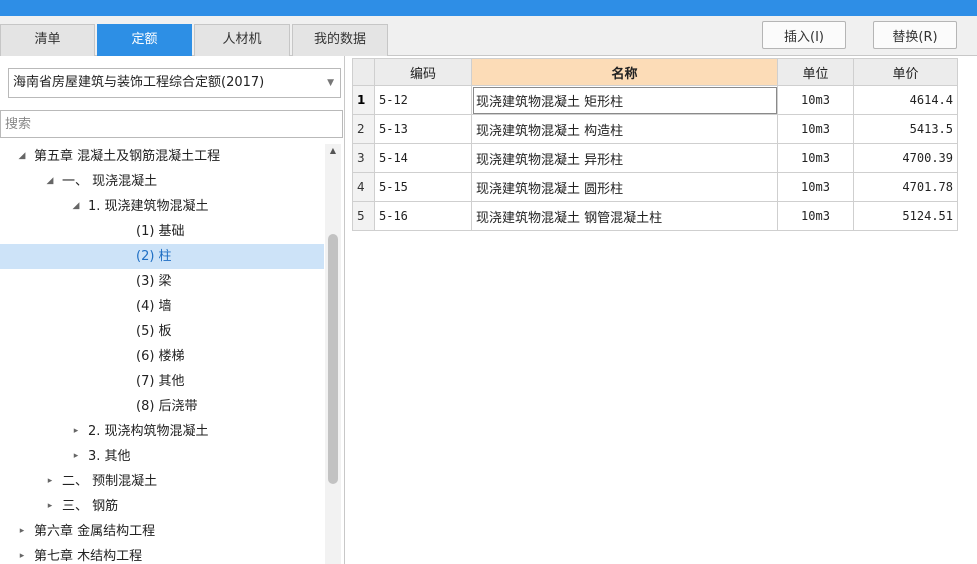 The height and width of the screenshot is (564, 977). What do you see at coordinates (905, 216) in the screenshot?
I see `unit-price-cell: 5124.51` at bounding box center [905, 216].